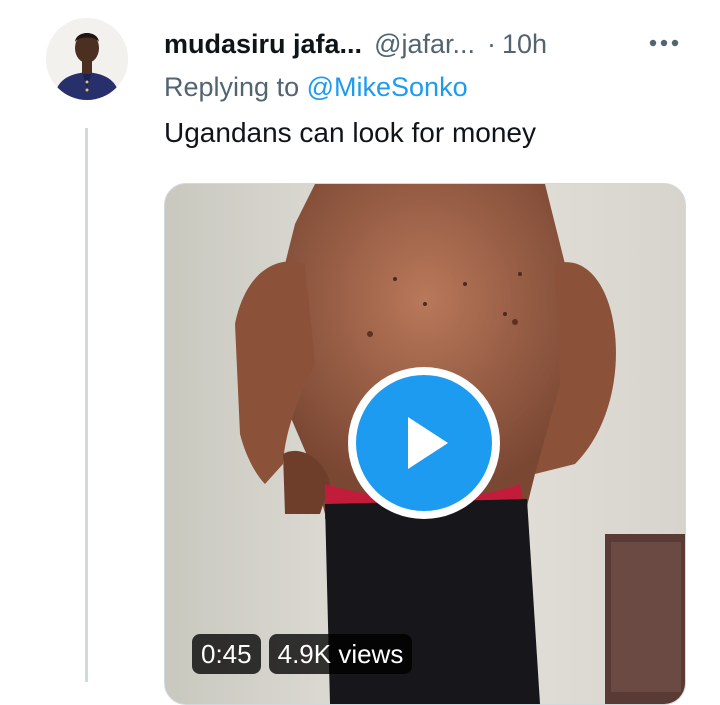 Image resolution: width=720 pixels, height=705 pixels. I want to click on tweet-text: Ugandans can look for money, so click(350, 132).